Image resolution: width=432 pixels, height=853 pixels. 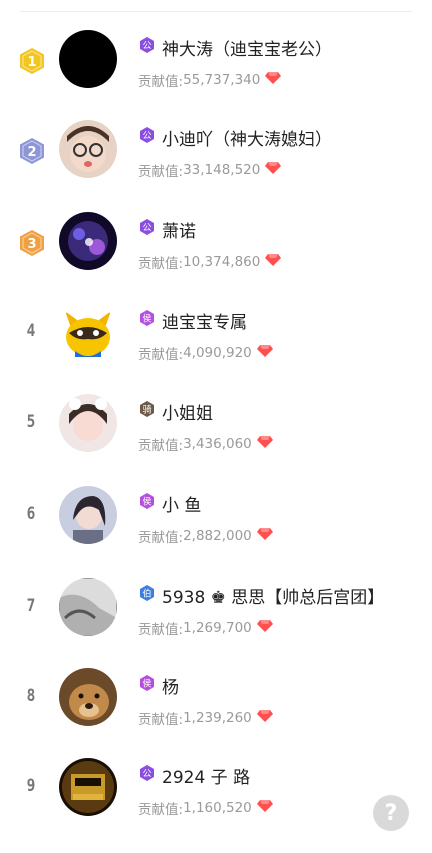 What do you see at coordinates (170, 687) in the screenshot?
I see `user-name: 杨` at bounding box center [170, 687].